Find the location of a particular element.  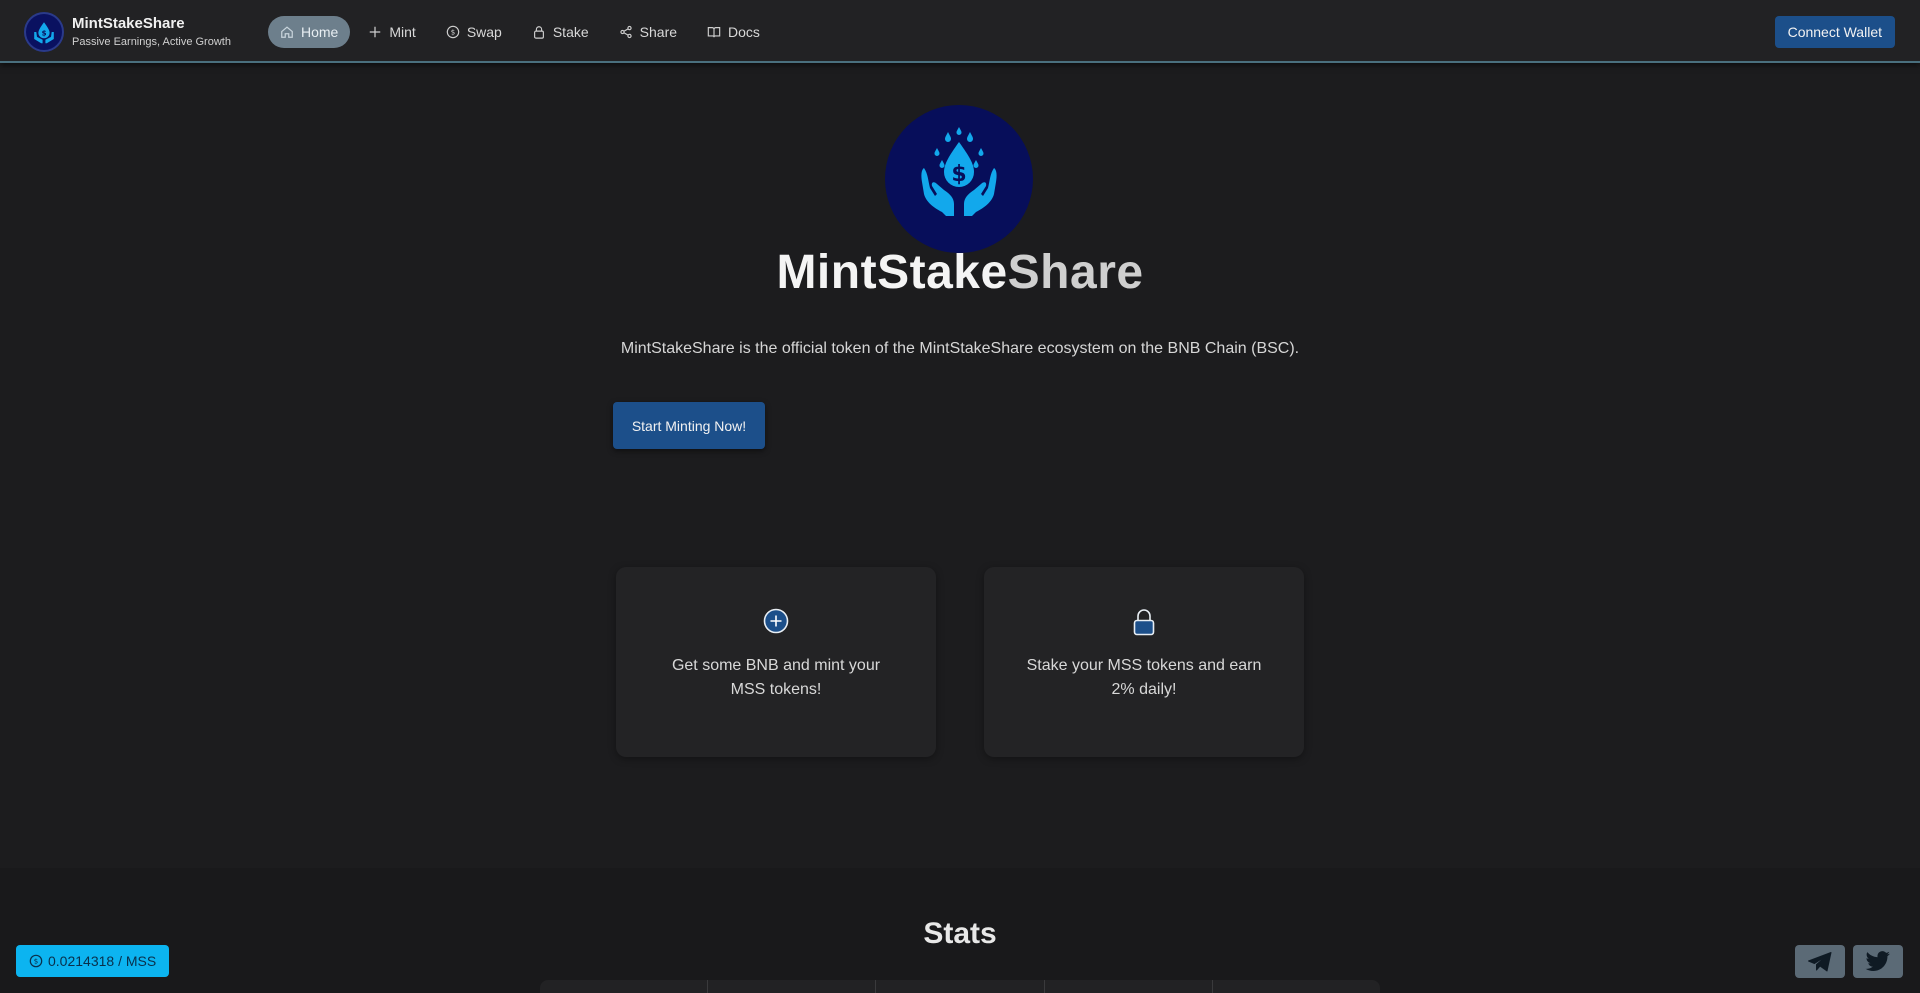

connect-wallet-button: Connect Wallet is located at coordinates (1834, 32).